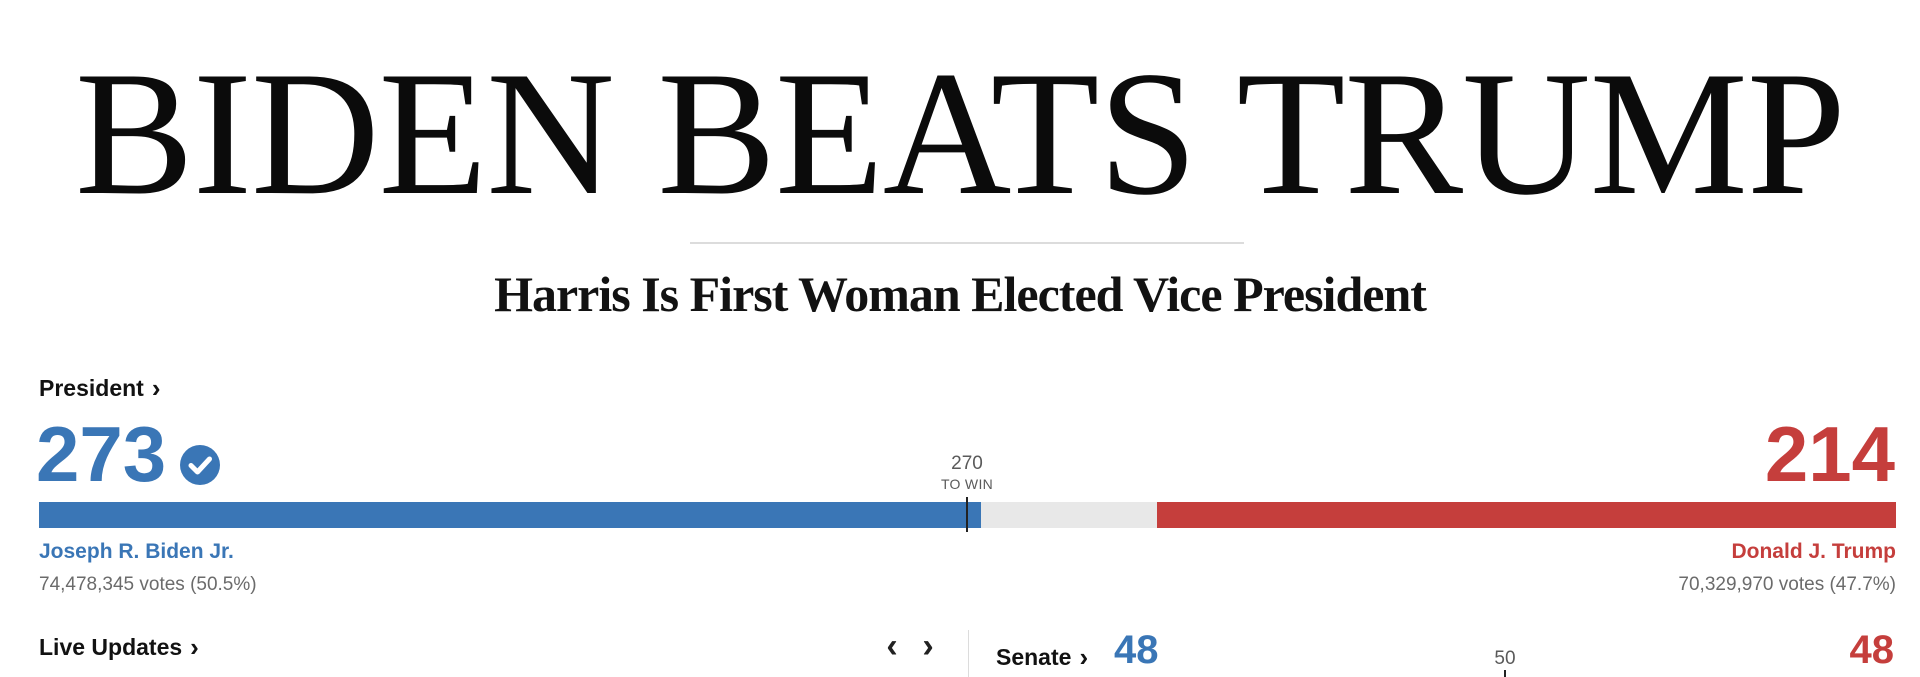  Describe the element at coordinates (1813, 552) in the screenshot. I see `trump-name: Donald J. Trump` at that location.